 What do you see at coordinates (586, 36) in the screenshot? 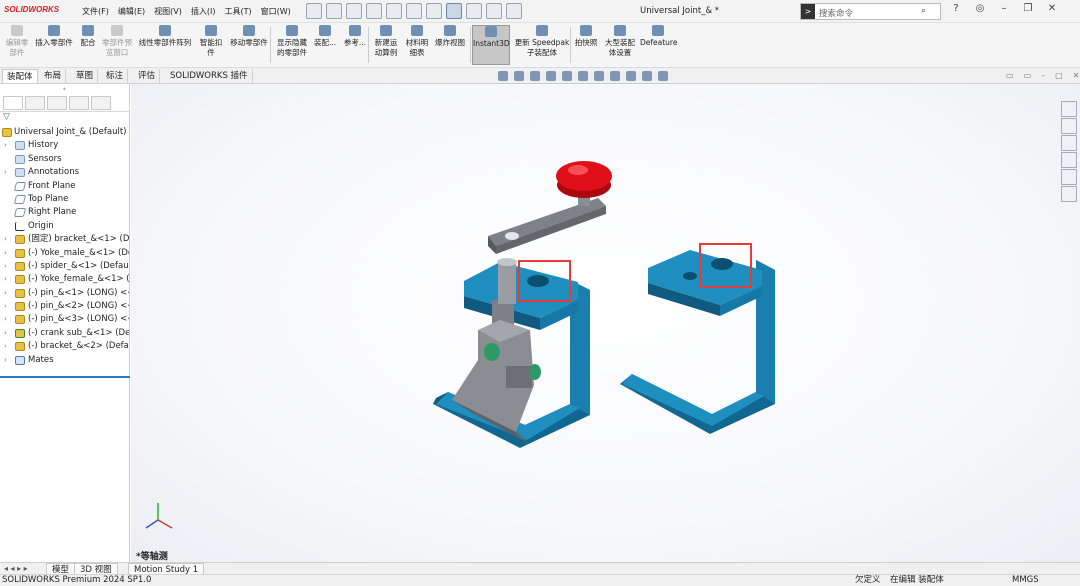
I see `ribbon-button: 拍快照` at bounding box center [586, 36].